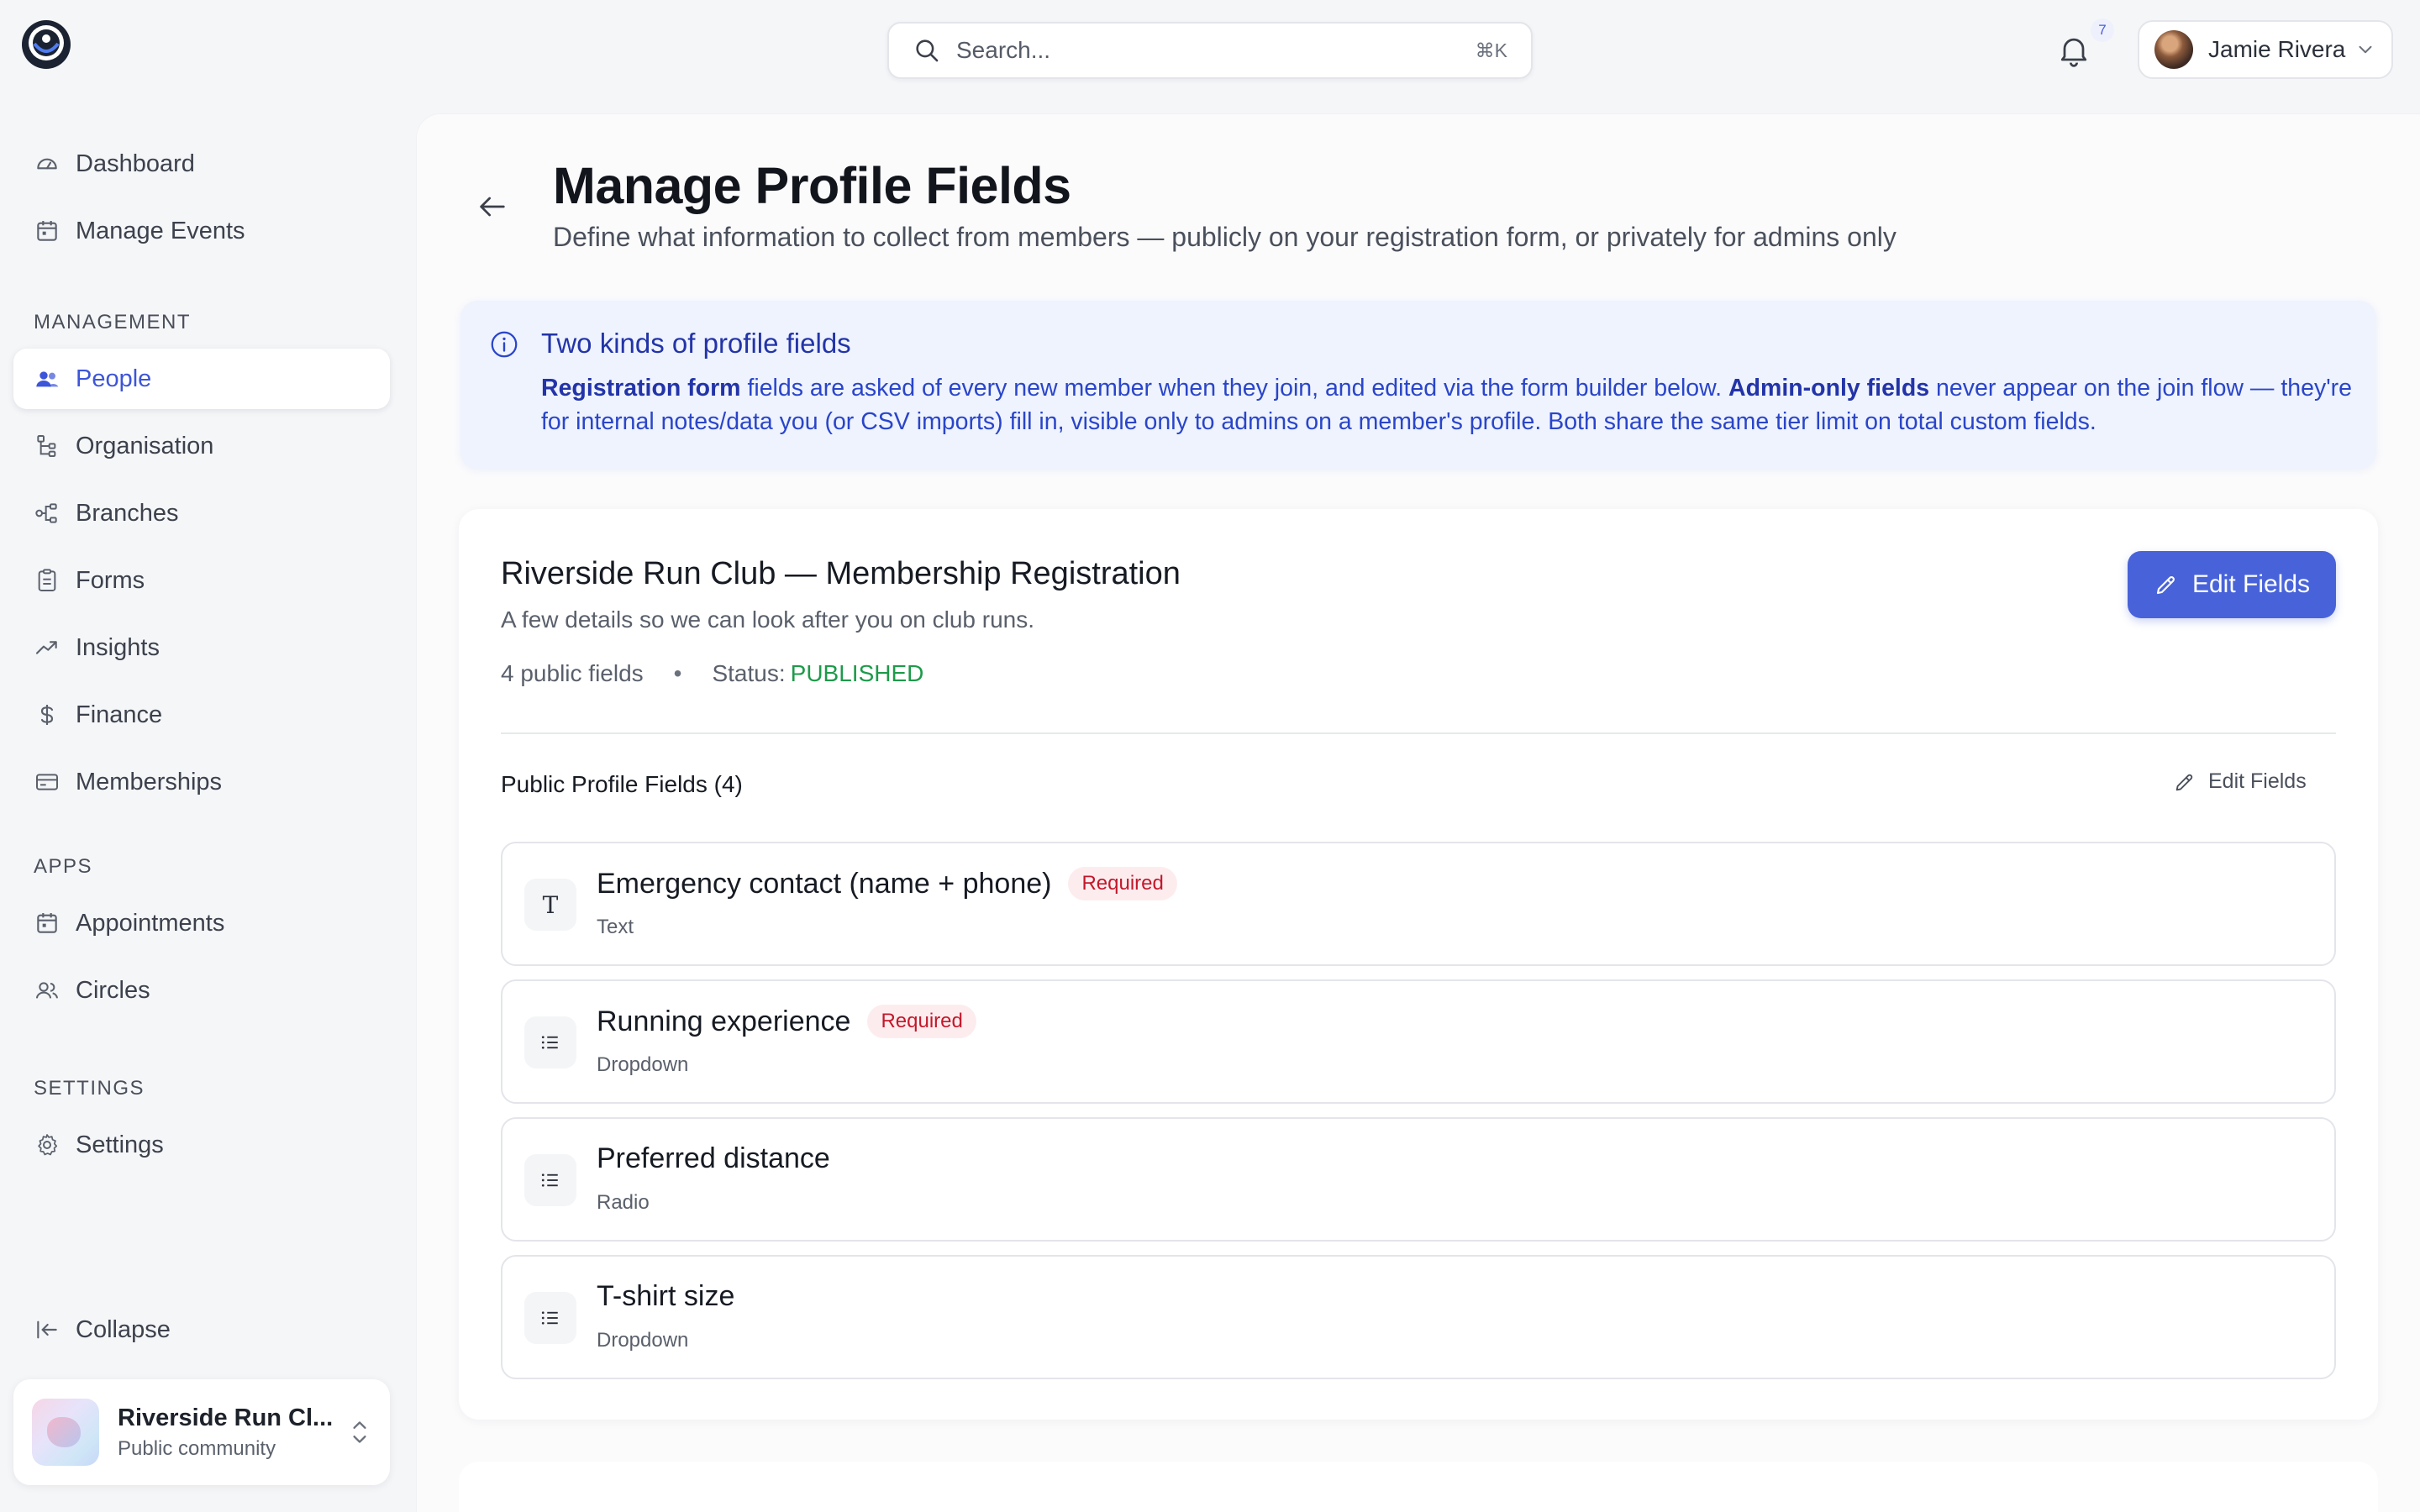 This screenshot has height=1512, width=2420. Describe the element at coordinates (1491, 50) in the screenshot. I see `search-shortcut: ⌘K` at that location.